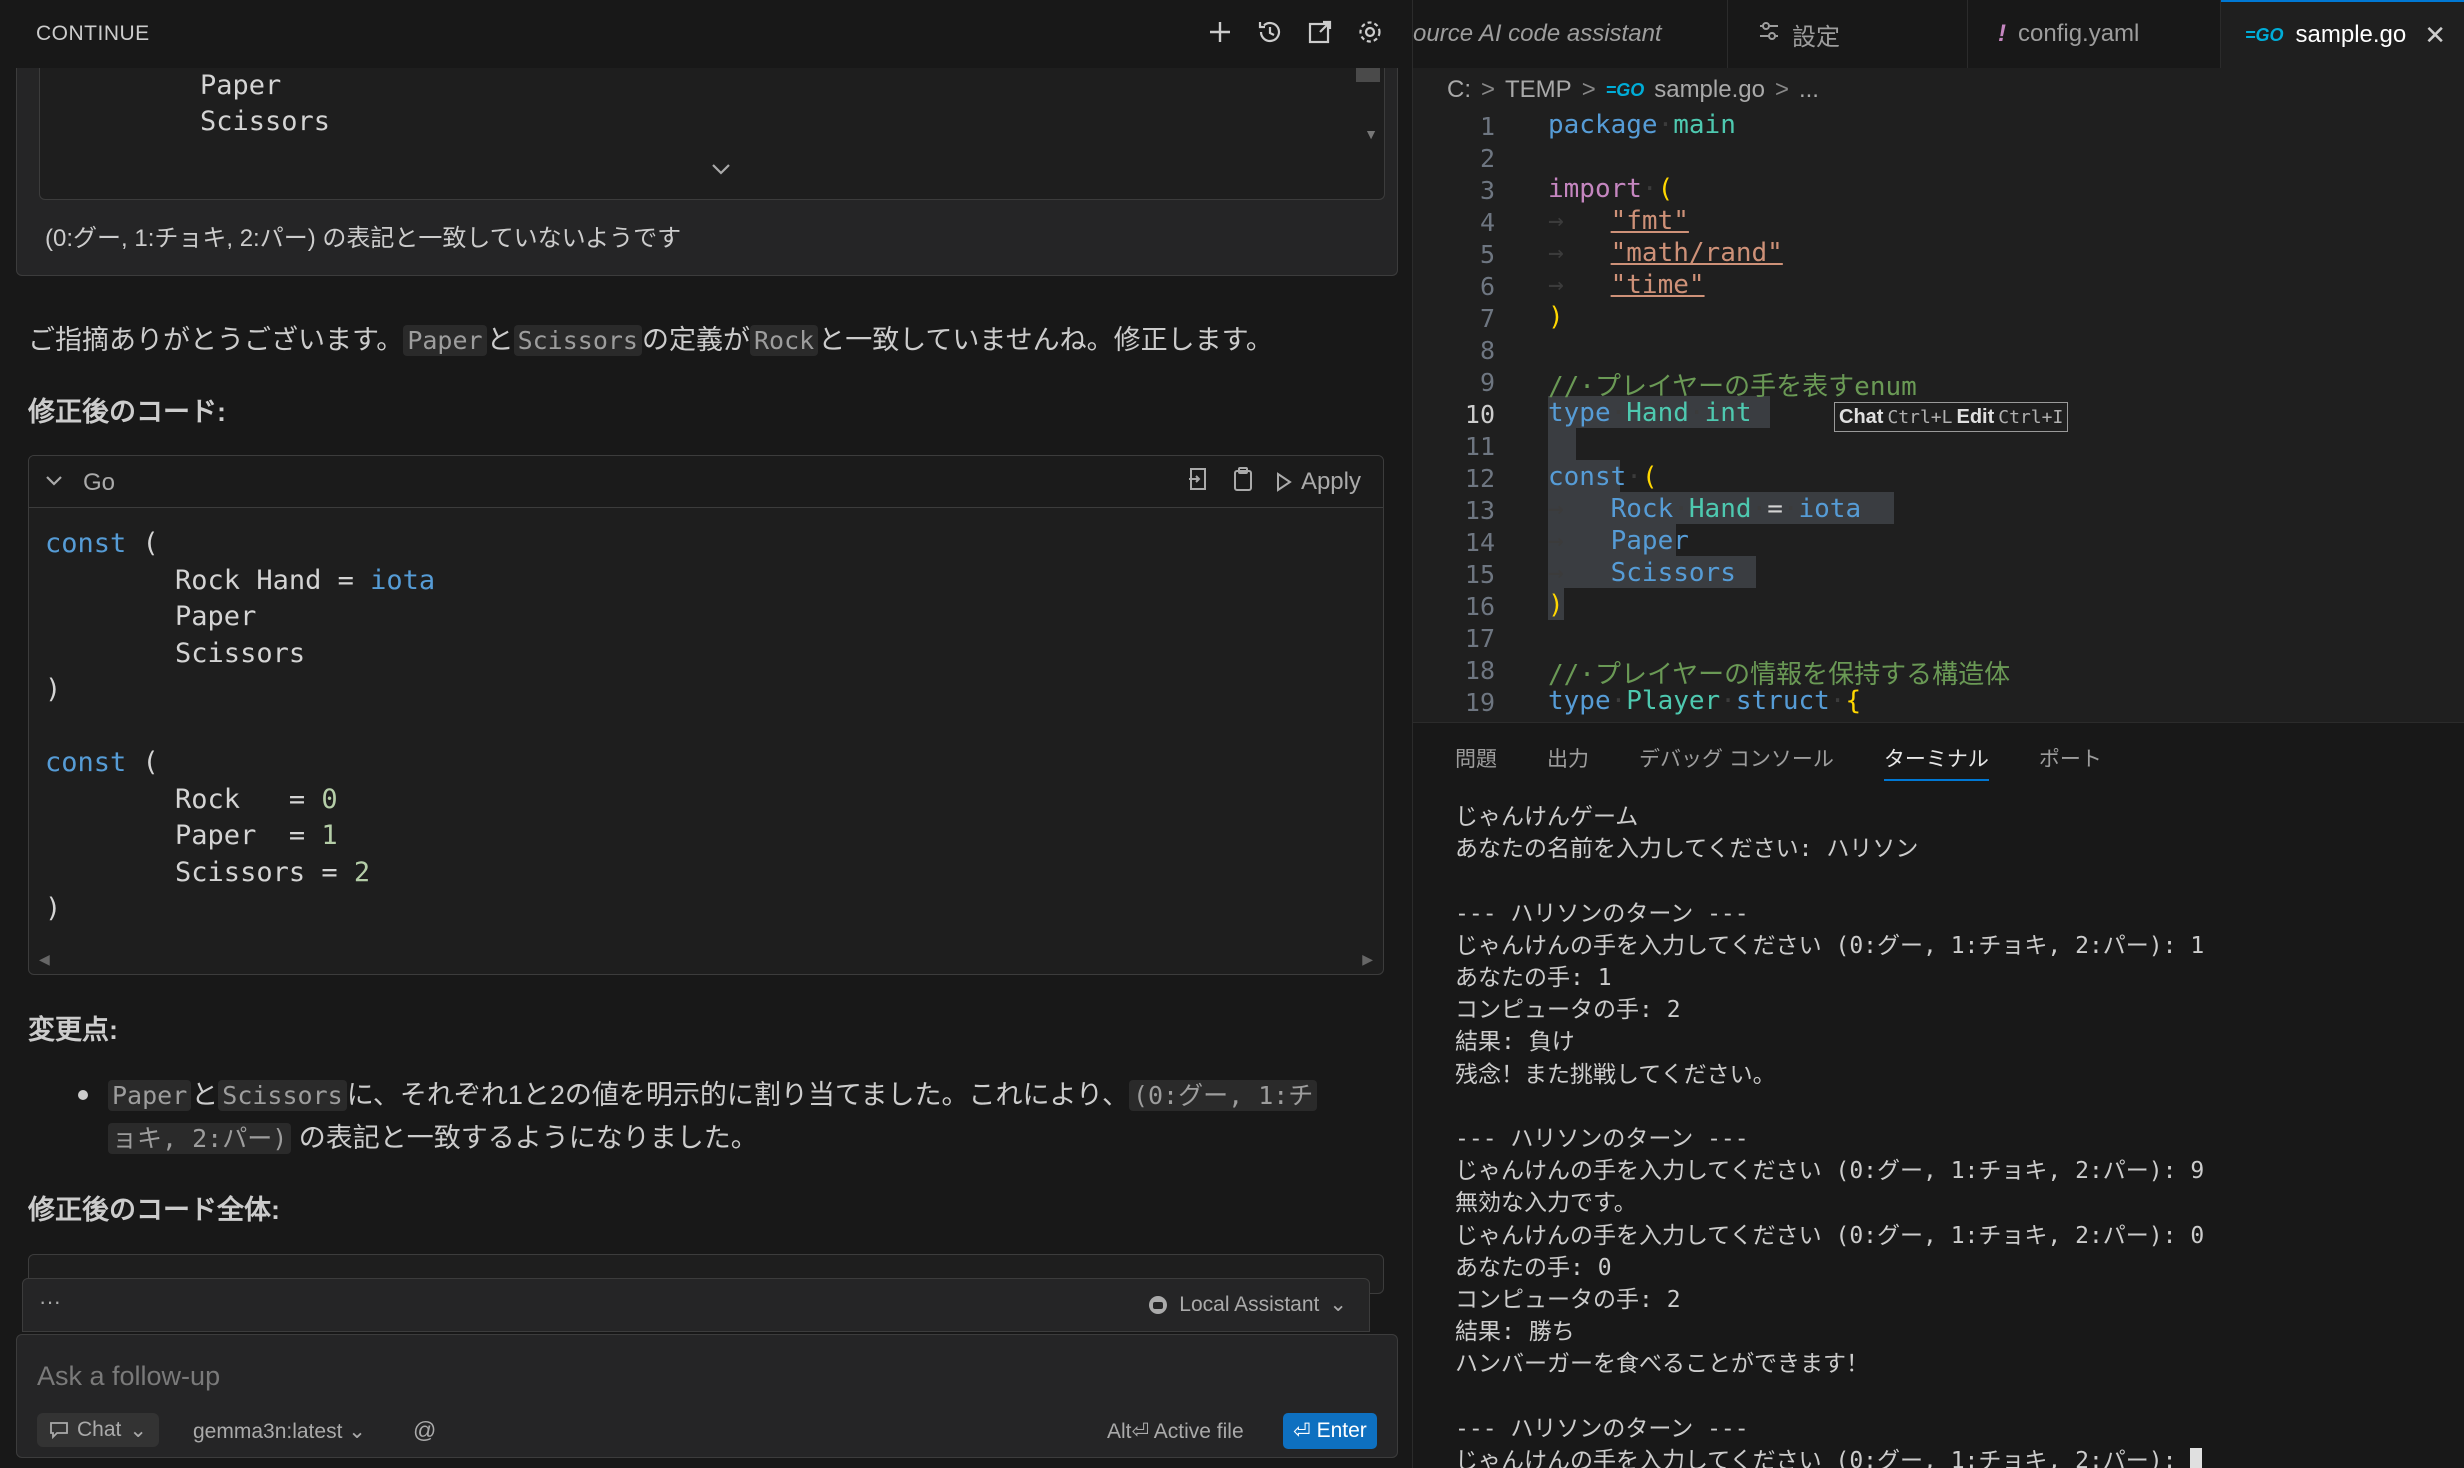 This screenshot has height=1468, width=2464. I want to click on terminal-line: 結果: 負け, so click(1515, 1042).